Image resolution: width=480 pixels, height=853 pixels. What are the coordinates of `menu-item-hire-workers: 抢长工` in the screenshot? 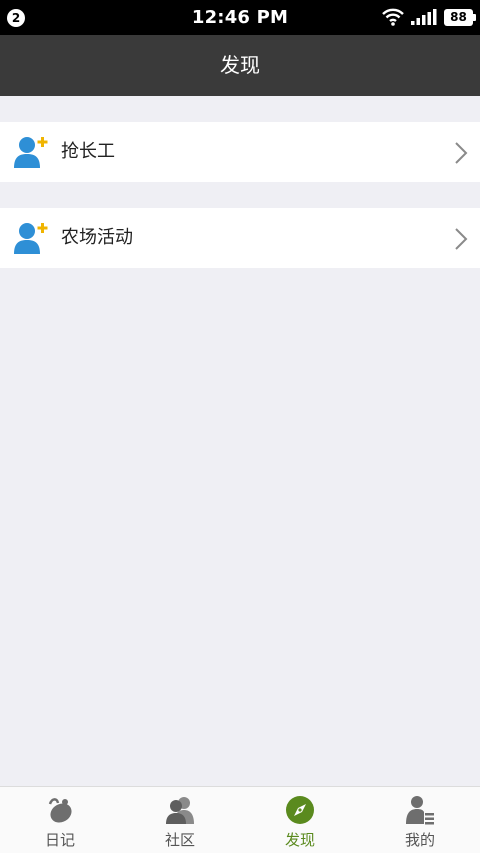 It's located at (240, 152).